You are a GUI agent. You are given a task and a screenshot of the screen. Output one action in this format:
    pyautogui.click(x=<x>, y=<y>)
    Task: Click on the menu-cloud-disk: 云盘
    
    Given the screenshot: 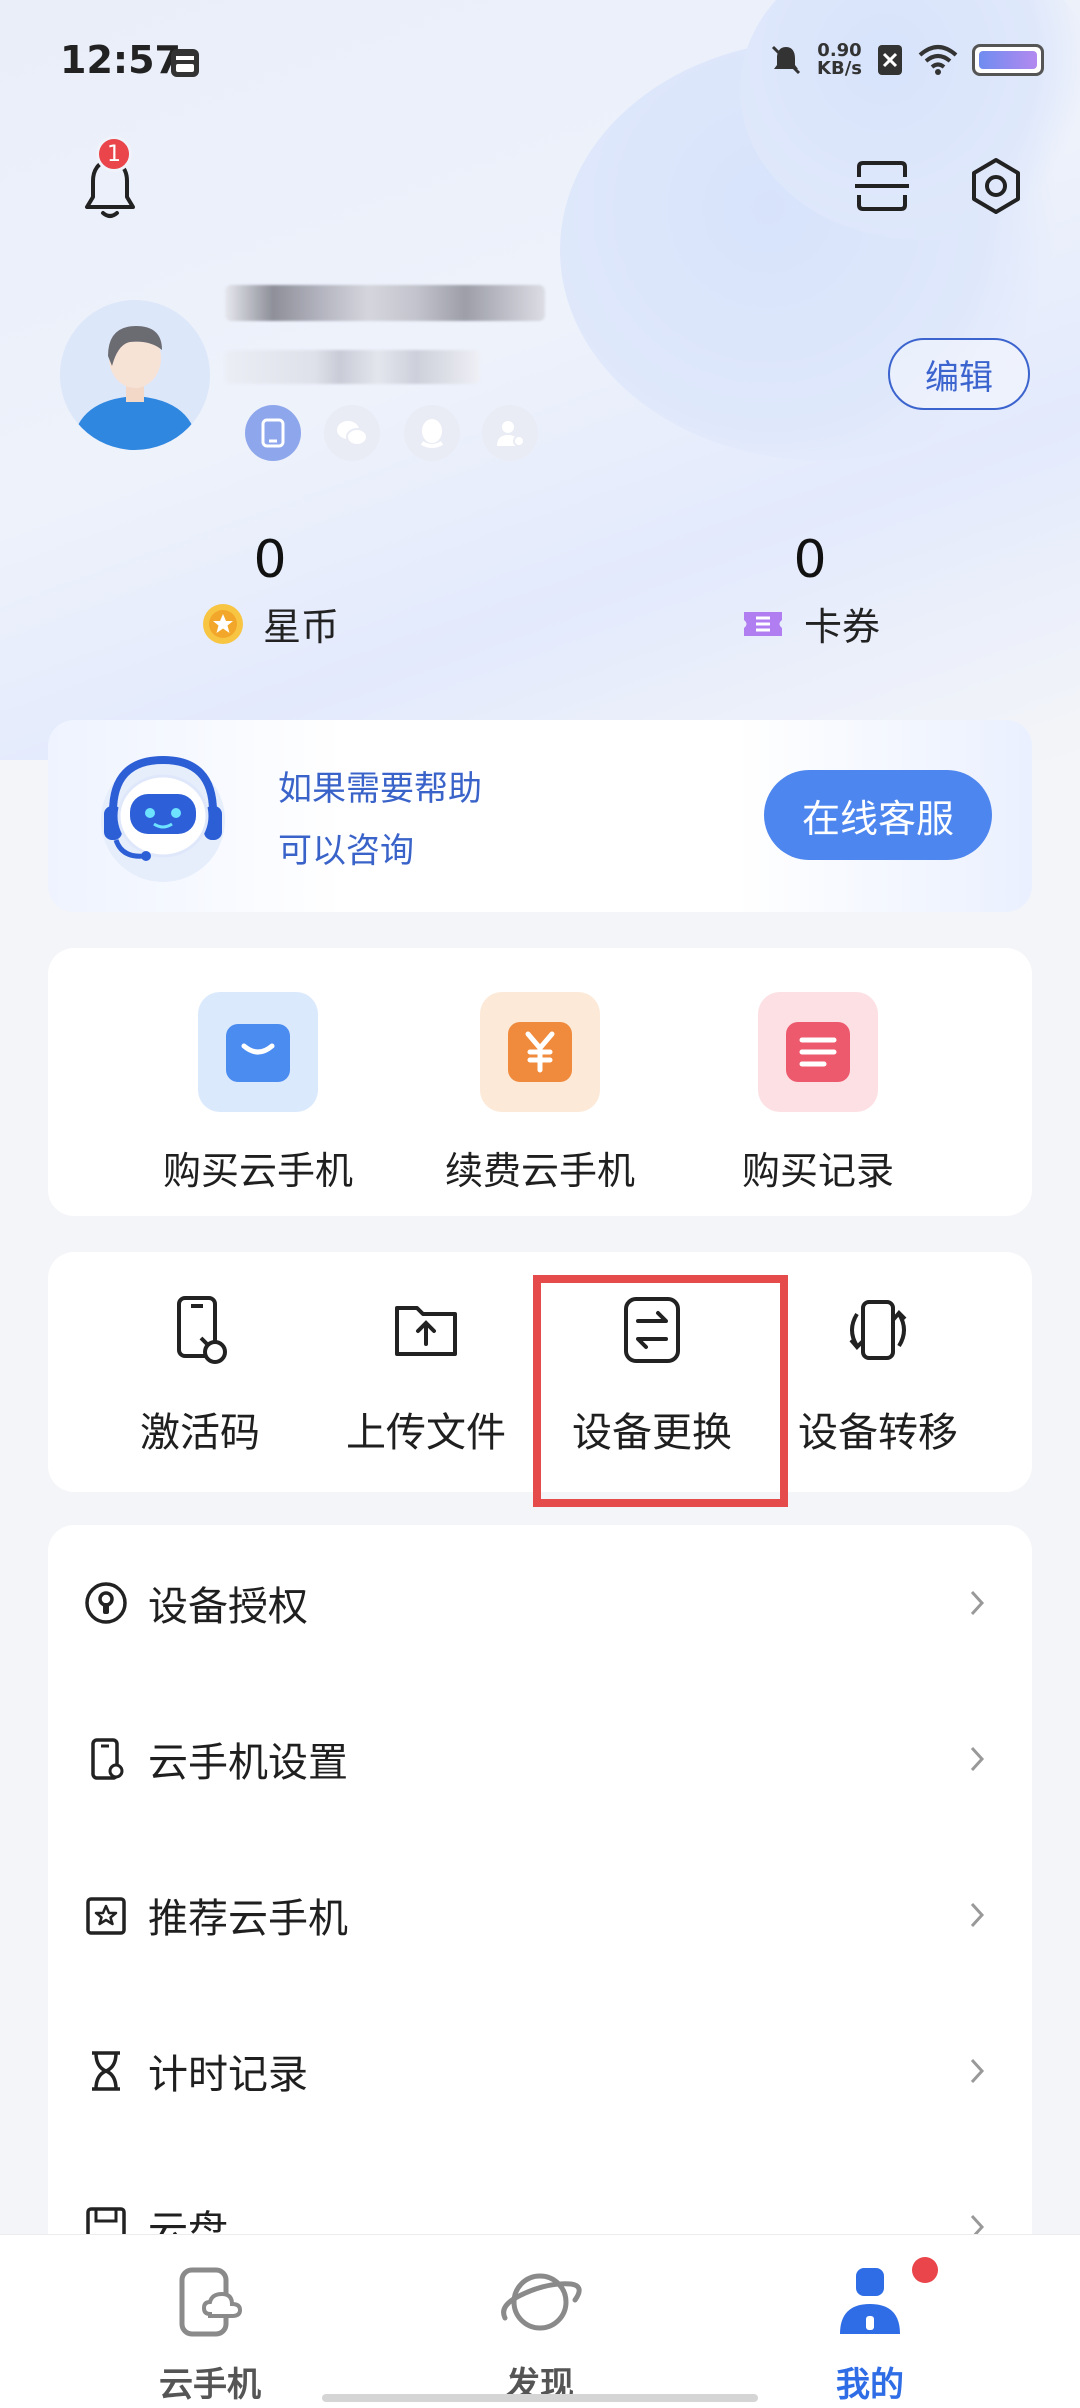 What is the action you would take?
    pyautogui.click(x=540, y=2197)
    